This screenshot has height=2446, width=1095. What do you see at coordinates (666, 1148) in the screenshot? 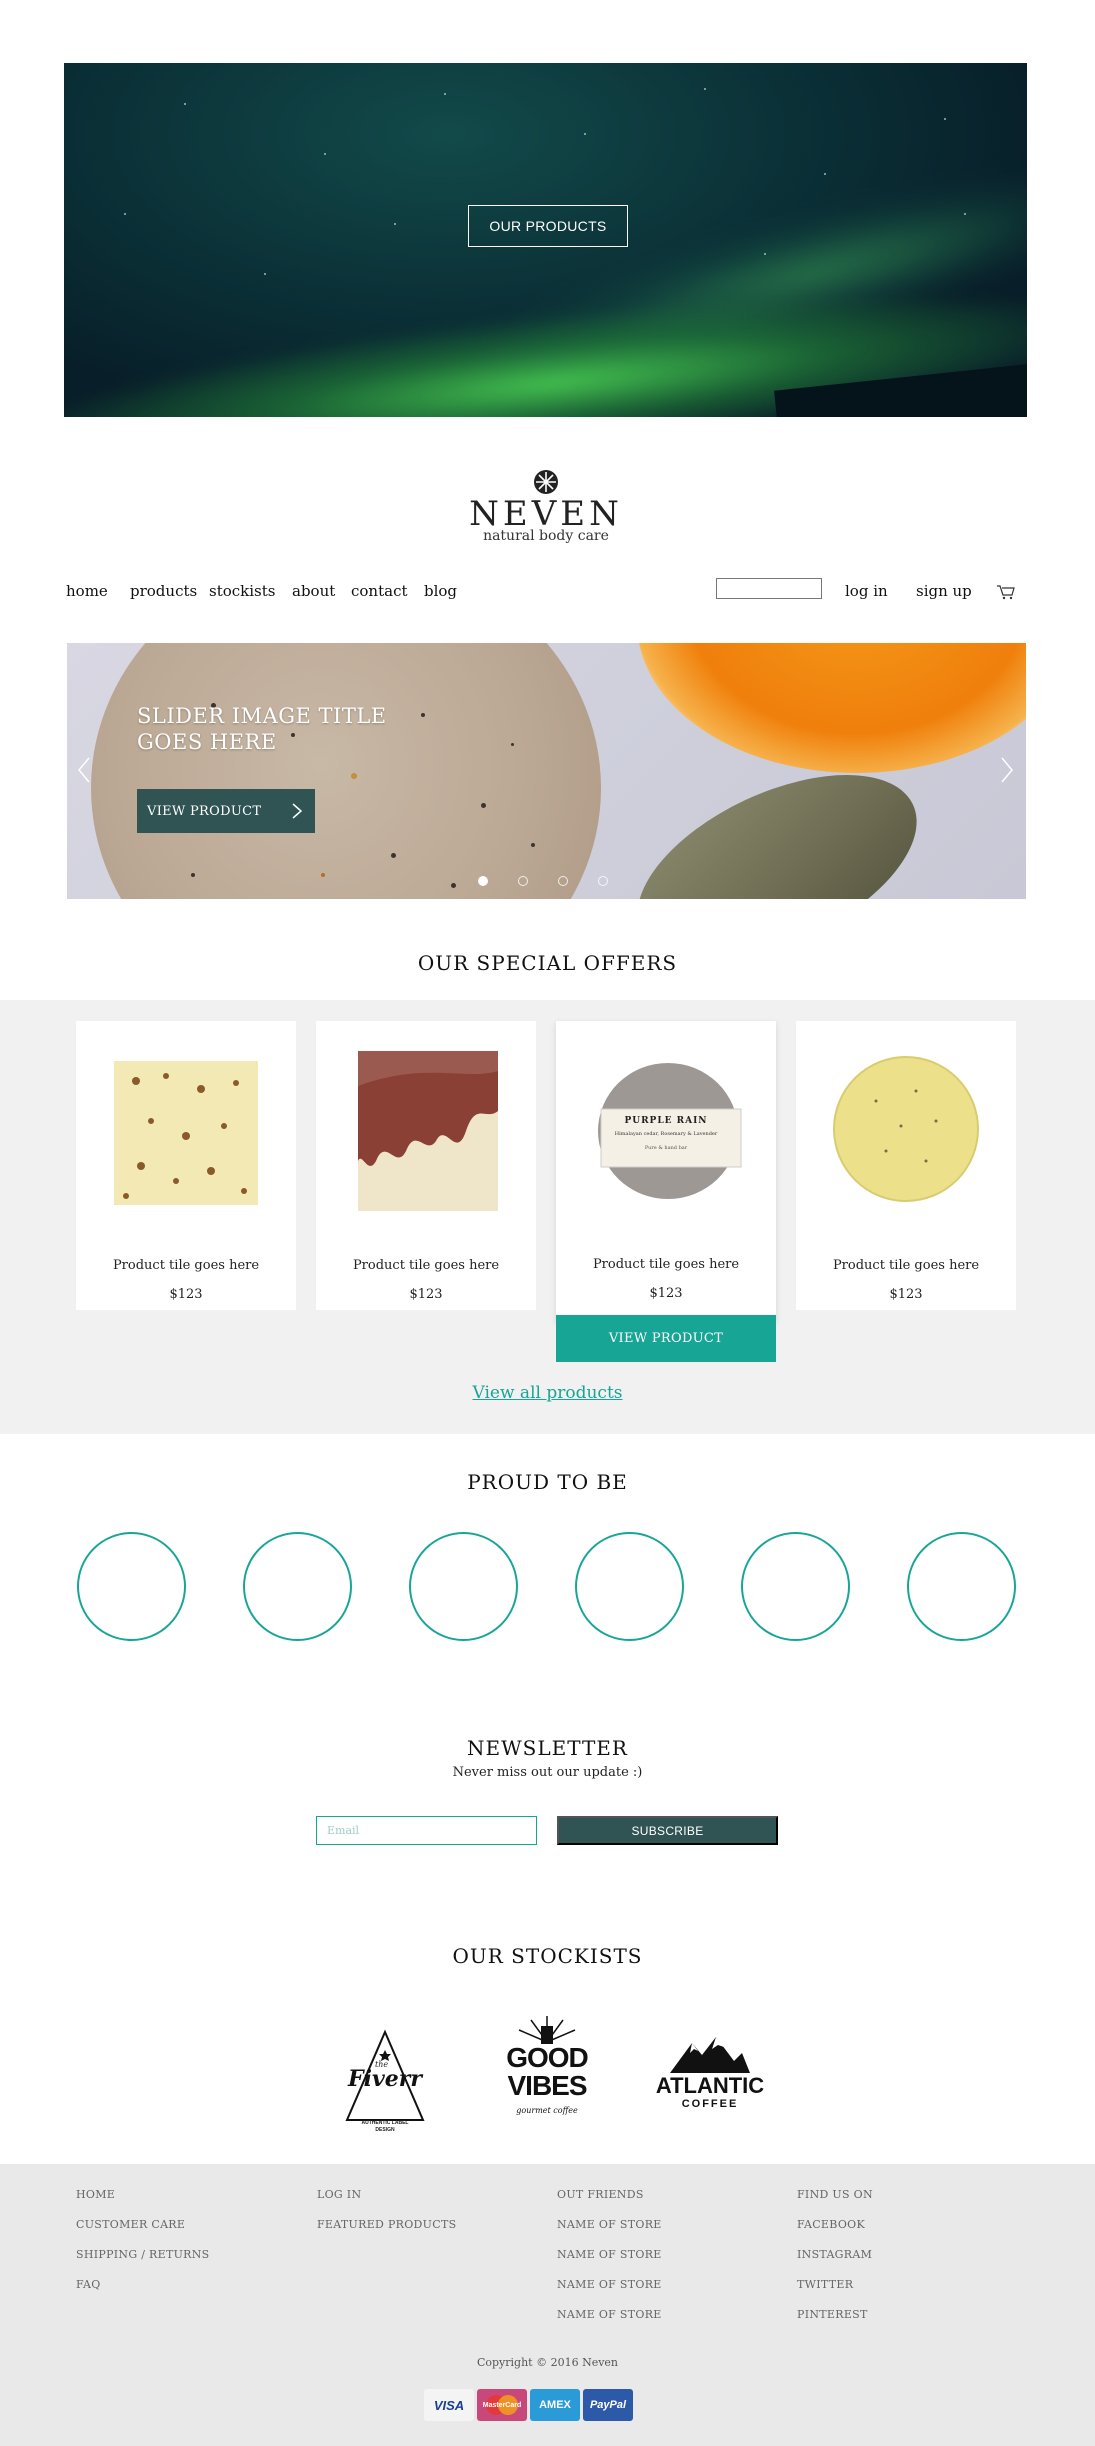
I see `soap-label-foot: Pure & hand bar` at bounding box center [666, 1148].